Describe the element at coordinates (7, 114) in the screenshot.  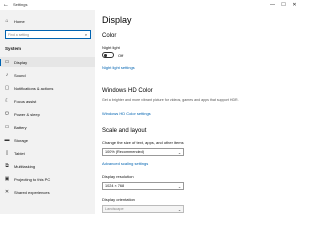
I see `power-icon: ⏻` at that location.